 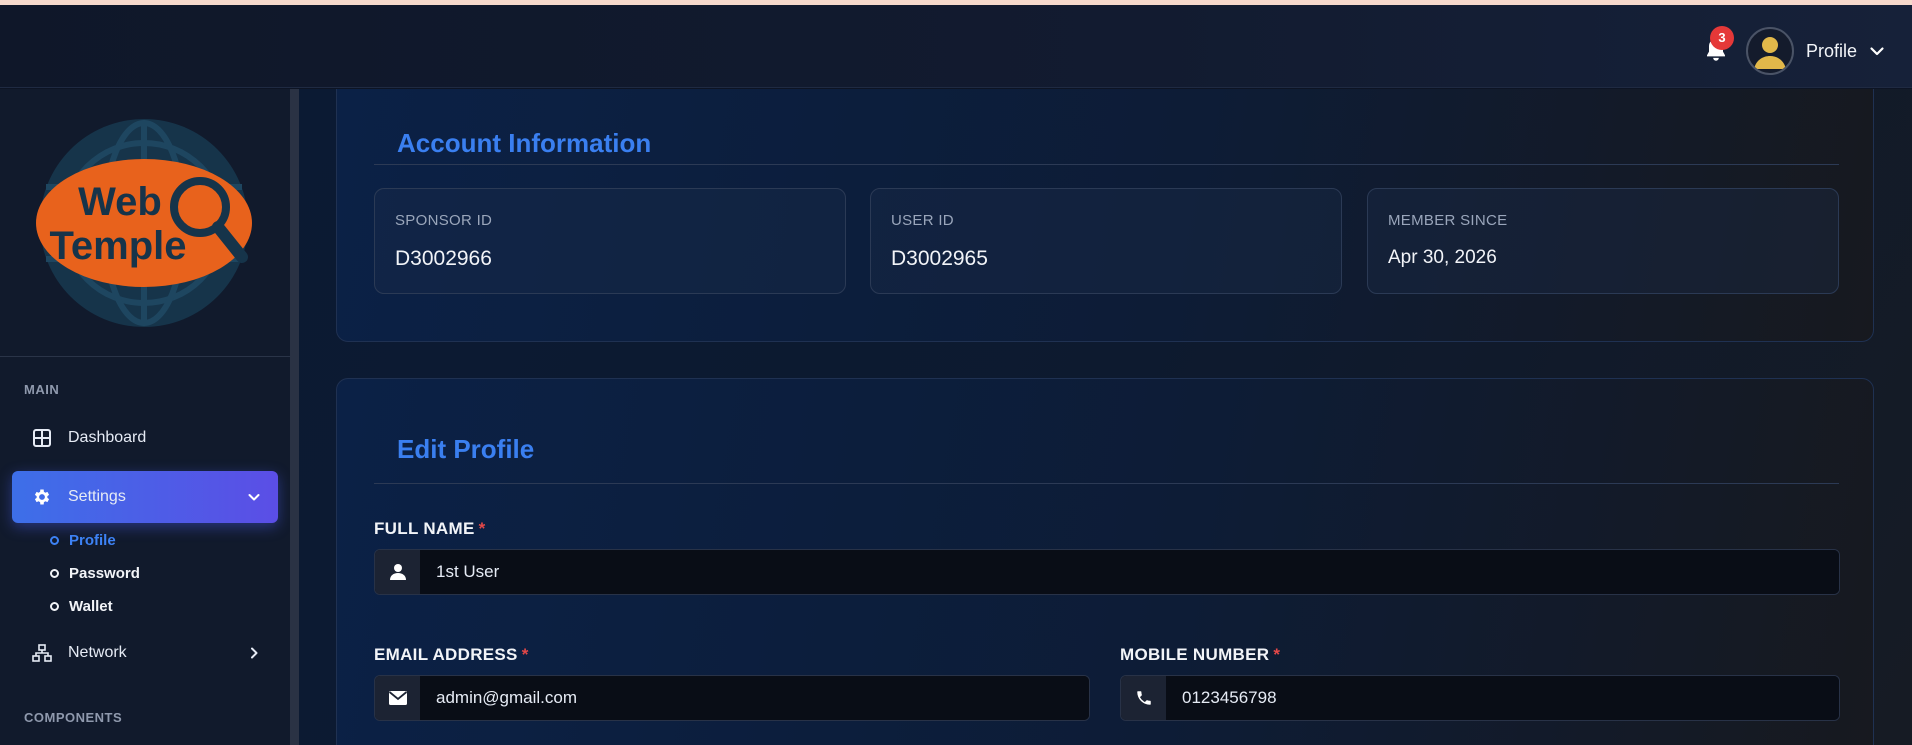 I want to click on email-field-group, so click(x=732, y=698).